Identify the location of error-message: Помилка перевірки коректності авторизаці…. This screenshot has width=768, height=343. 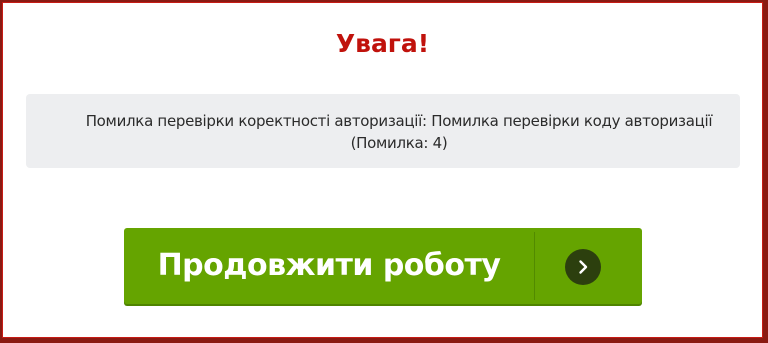
(399, 132).